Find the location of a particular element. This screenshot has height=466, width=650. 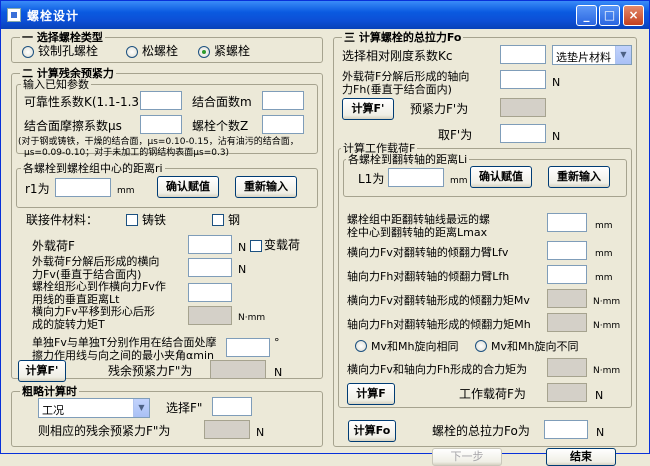

reliability-input is located at coordinates (161, 100).